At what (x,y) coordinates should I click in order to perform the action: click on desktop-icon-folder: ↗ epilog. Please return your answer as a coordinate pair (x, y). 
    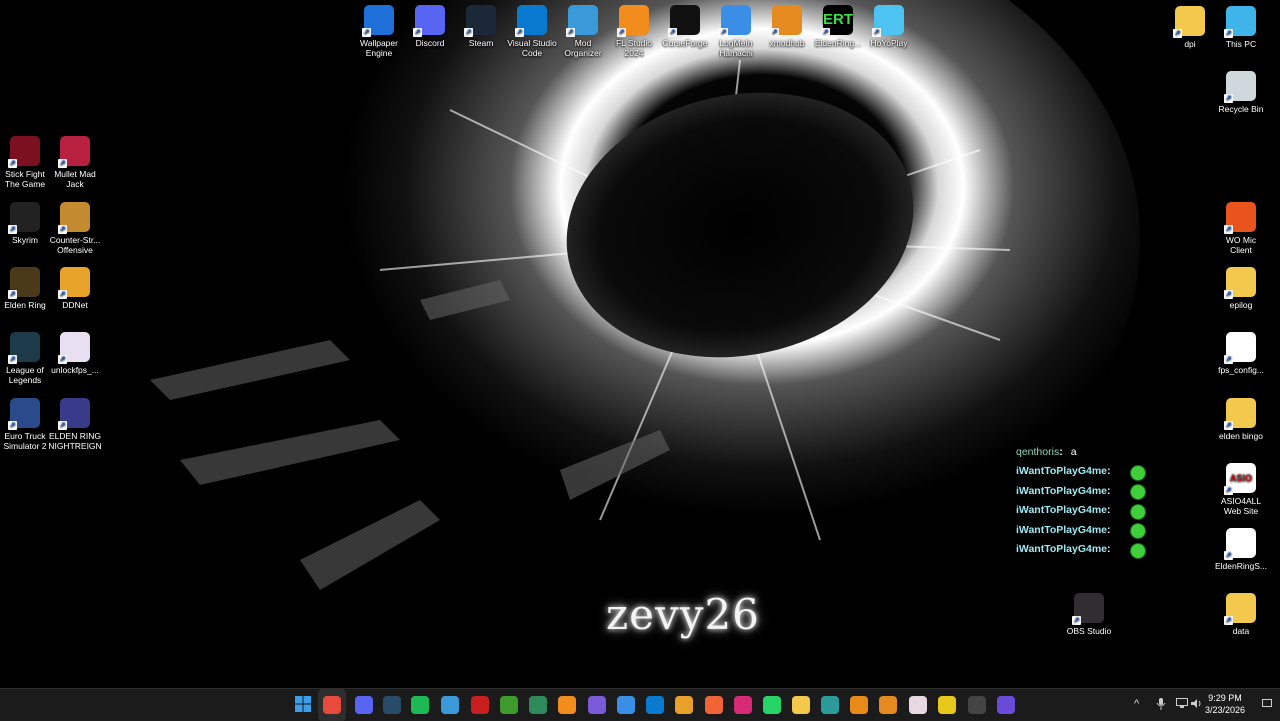
    Looking at the image, I should click on (1241, 288).